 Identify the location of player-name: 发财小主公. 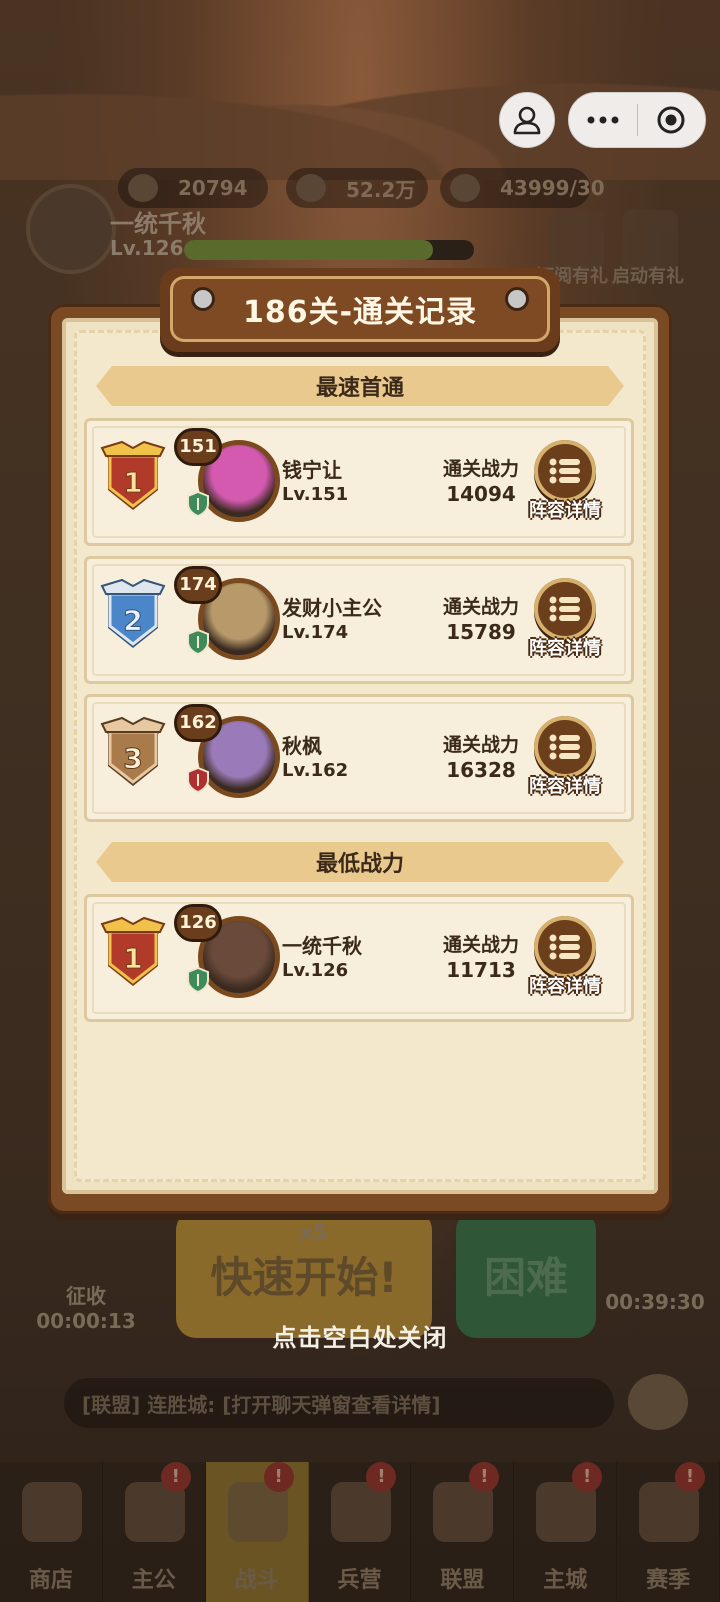
(332, 608).